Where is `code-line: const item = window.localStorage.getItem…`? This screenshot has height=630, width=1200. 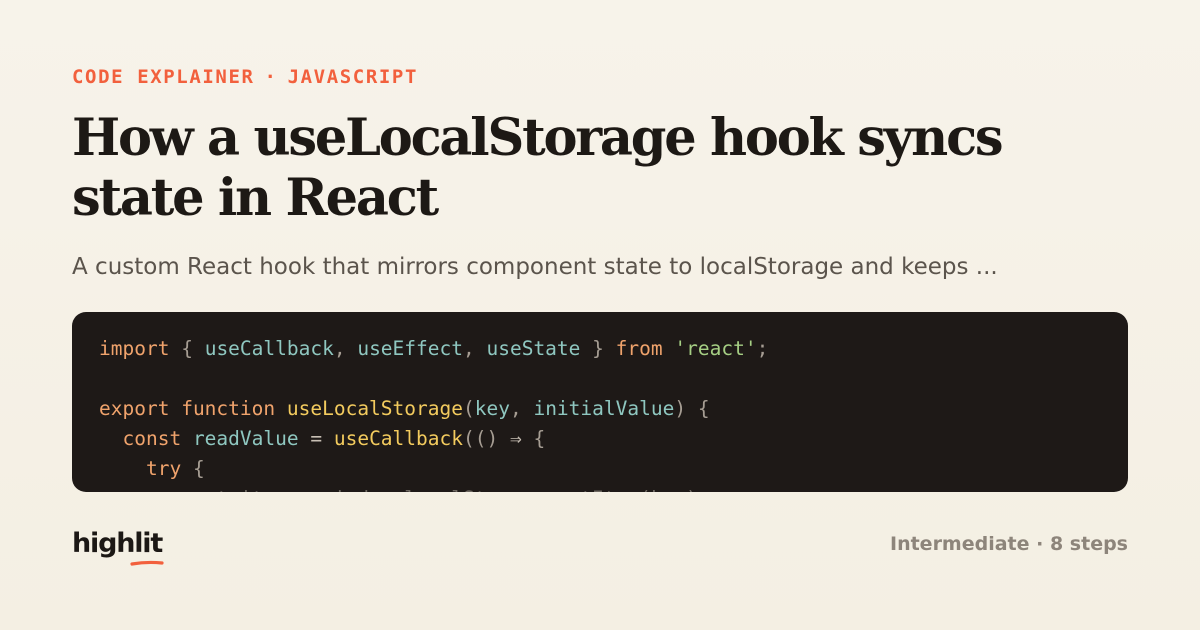
code-line: const item = window.localStorage.getItem… is located at coordinates (433, 488).